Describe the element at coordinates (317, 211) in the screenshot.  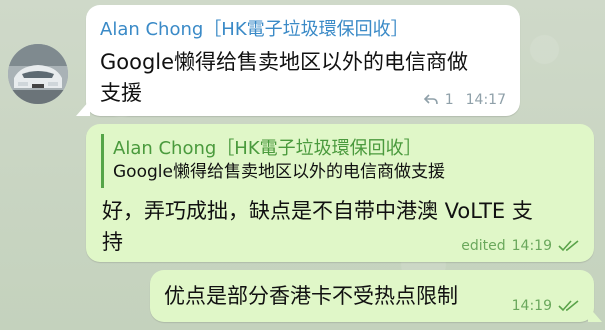
I see `message-text-line: 好，弄巧成拙，缺点是不自带中港澳 VoLTE 支` at that location.